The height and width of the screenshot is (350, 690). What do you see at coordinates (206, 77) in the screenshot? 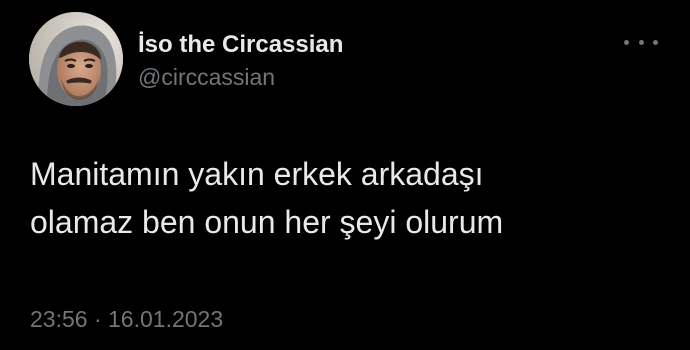
I see `author-handle: @circcassian` at bounding box center [206, 77].